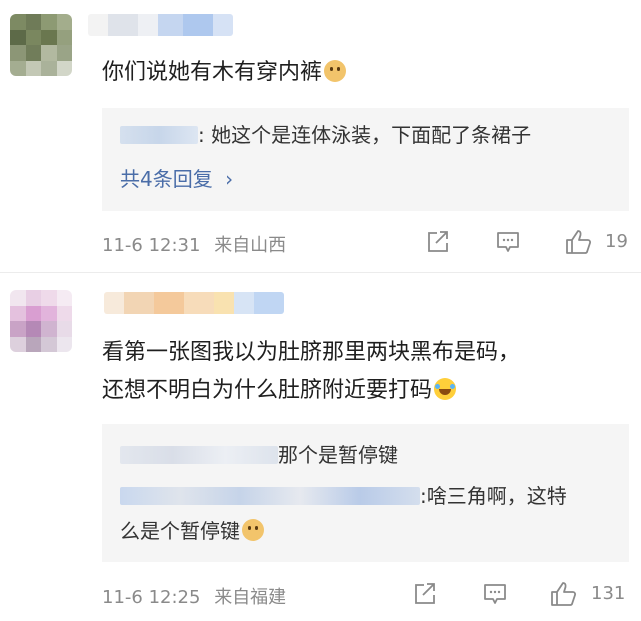  I want to click on laughing-tears-emoji-icon, so click(445, 389).